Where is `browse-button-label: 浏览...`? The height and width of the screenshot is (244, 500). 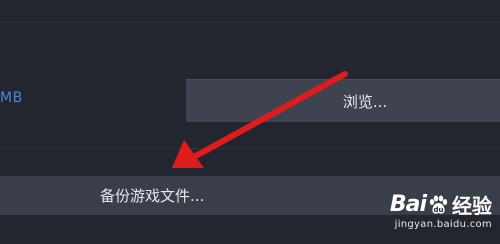 browse-button-label: 浏览... is located at coordinates (365, 101).